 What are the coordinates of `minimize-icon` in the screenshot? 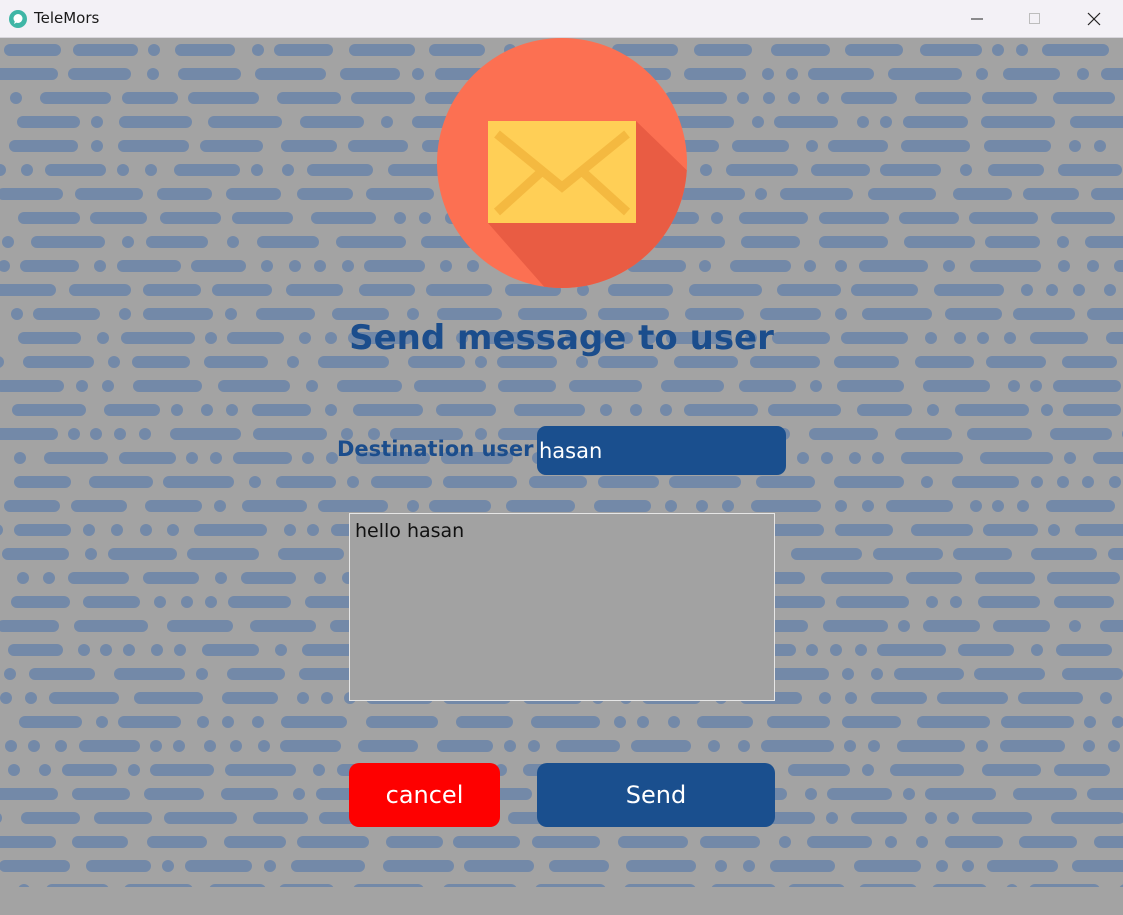 It's located at (977, 19).